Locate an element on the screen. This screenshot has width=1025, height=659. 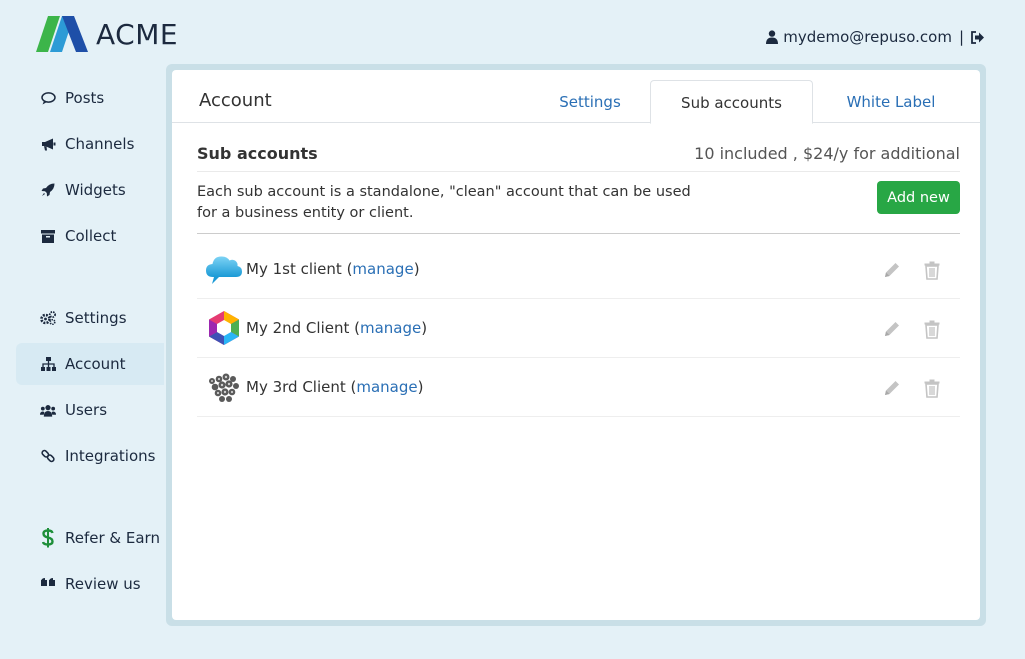
sidebar-item-label: Settings is located at coordinates (96, 318).